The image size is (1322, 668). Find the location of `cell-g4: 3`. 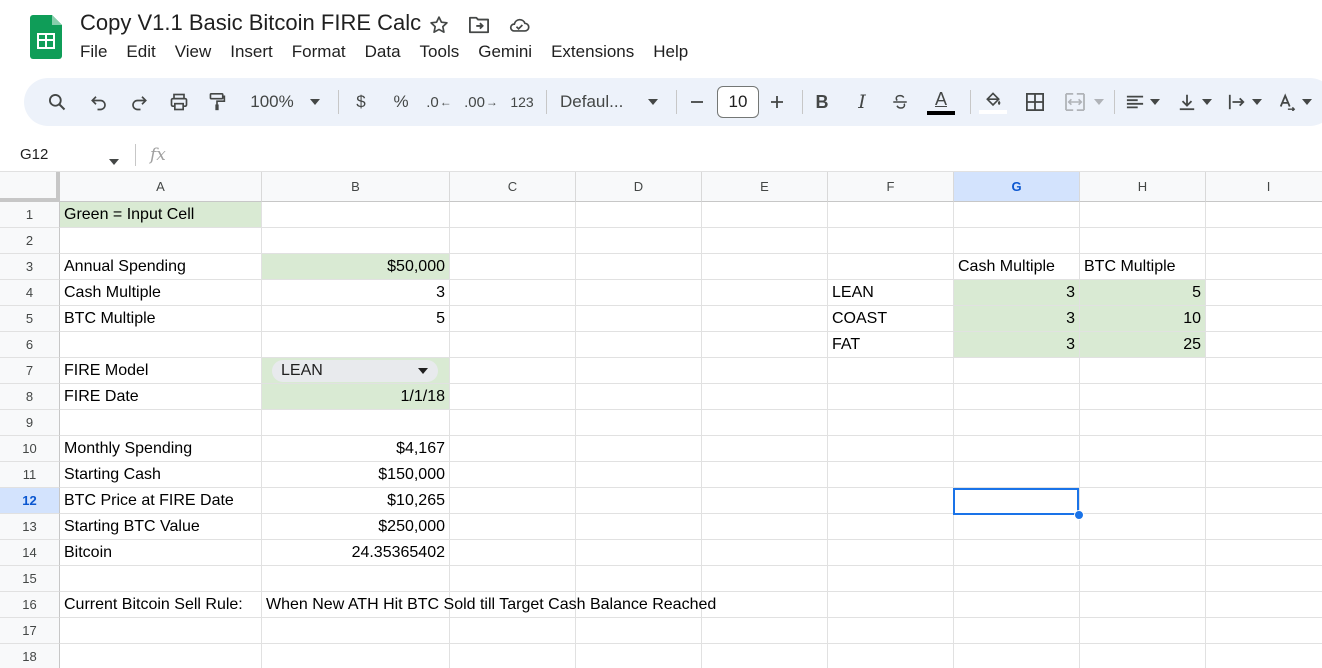

cell-g4: 3 is located at coordinates (1017, 293).